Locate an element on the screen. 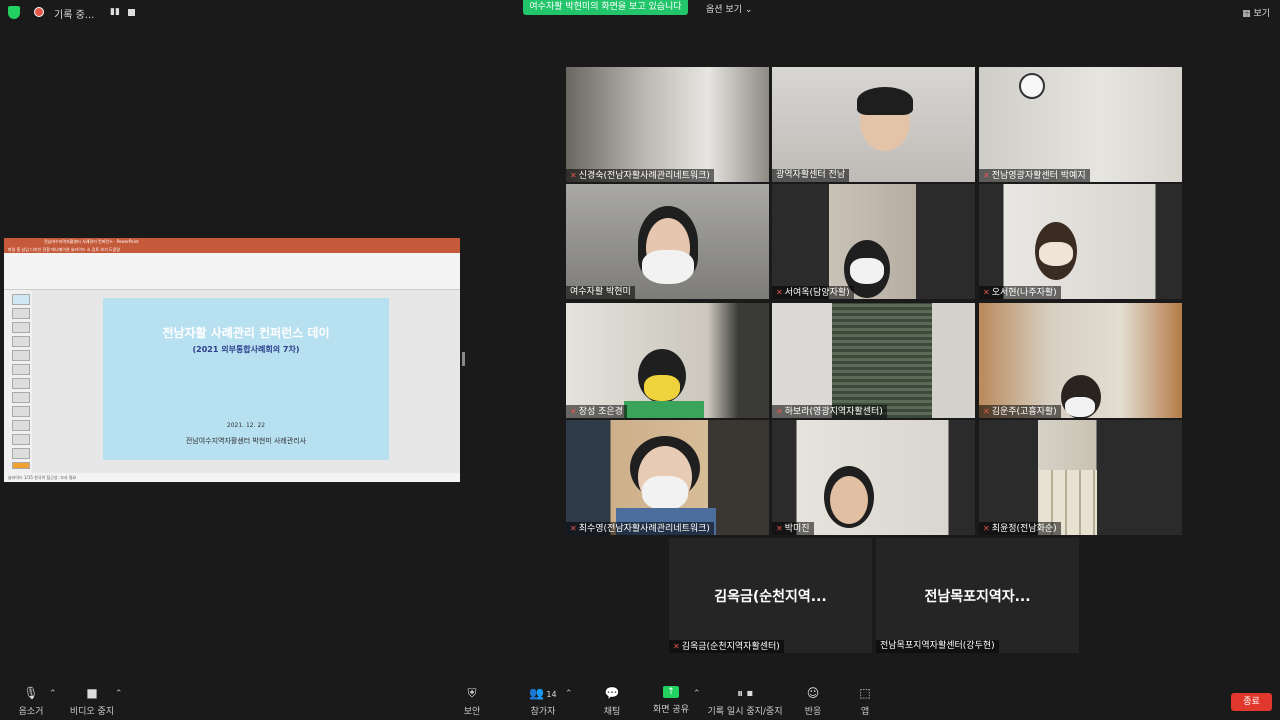 Image resolution: width=1280 pixels, height=720 pixels. participant-name: ✕ 신경숙(전남자활사례관리네트워크) is located at coordinates (640, 175).